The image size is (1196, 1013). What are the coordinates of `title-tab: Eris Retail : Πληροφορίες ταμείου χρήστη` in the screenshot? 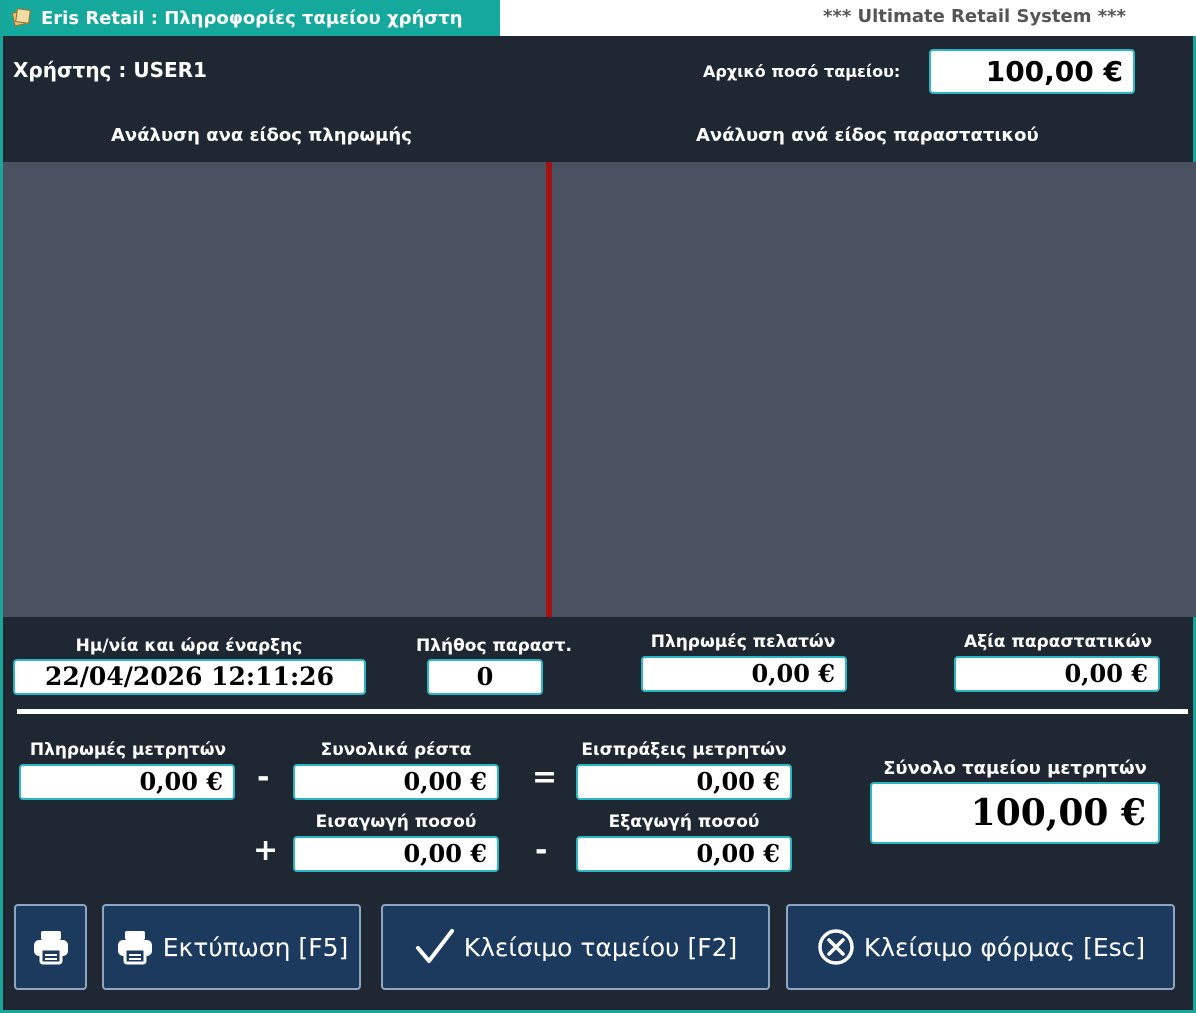 It's located at (251, 18).